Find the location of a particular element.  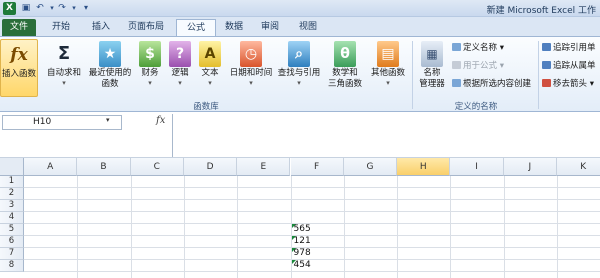

select-all-corner is located at coordinates (12, 167).